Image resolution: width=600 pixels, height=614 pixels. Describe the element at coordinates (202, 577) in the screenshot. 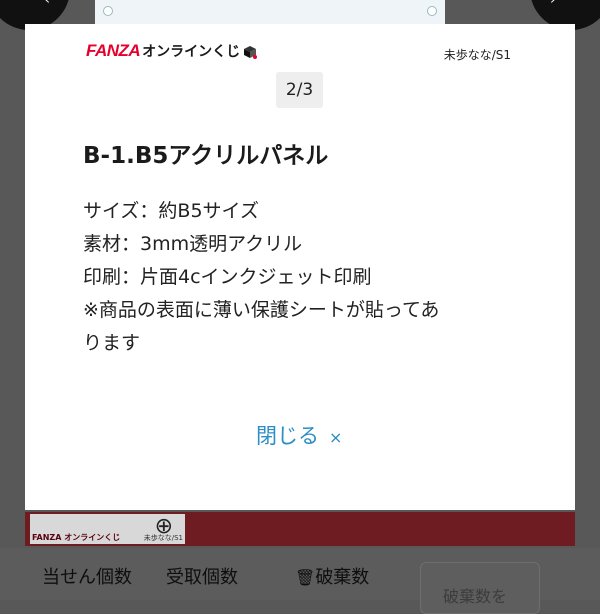

I see `received-count-label: 受取個数` at that location.